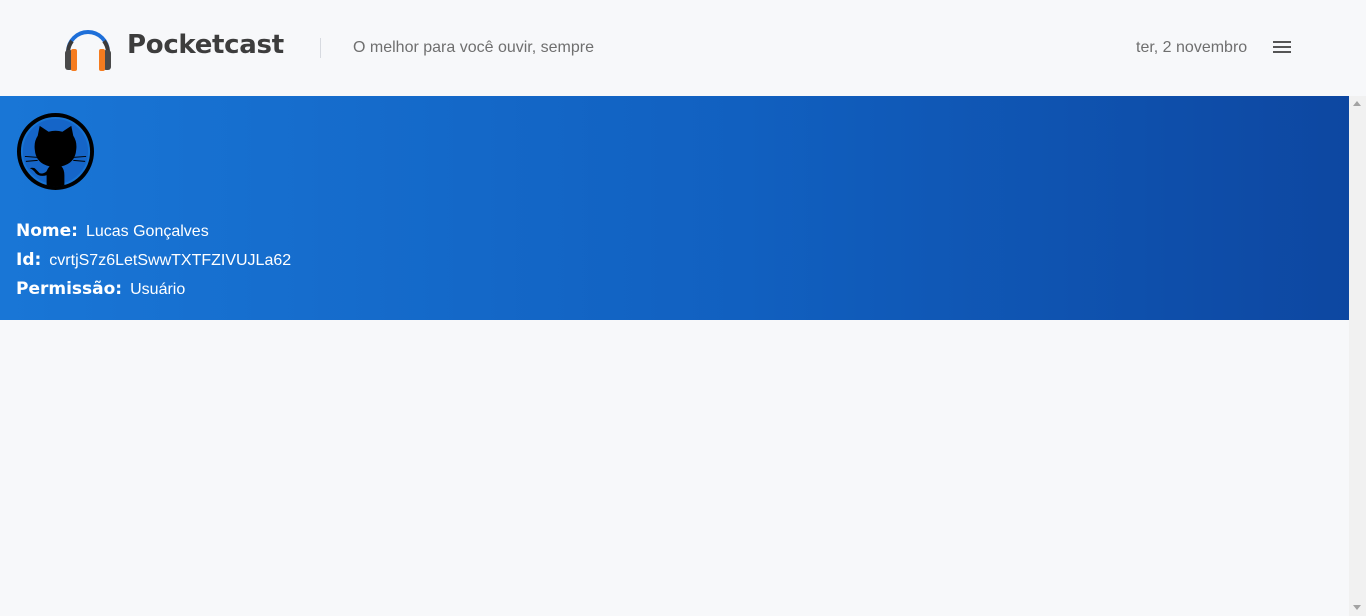  What do you see at coordinates (170, 260) in the screenshot?
I see `id-value: cvrtjS7z6LetSwwTXTFZIVUJLa62` at bounding box center [170, 260].